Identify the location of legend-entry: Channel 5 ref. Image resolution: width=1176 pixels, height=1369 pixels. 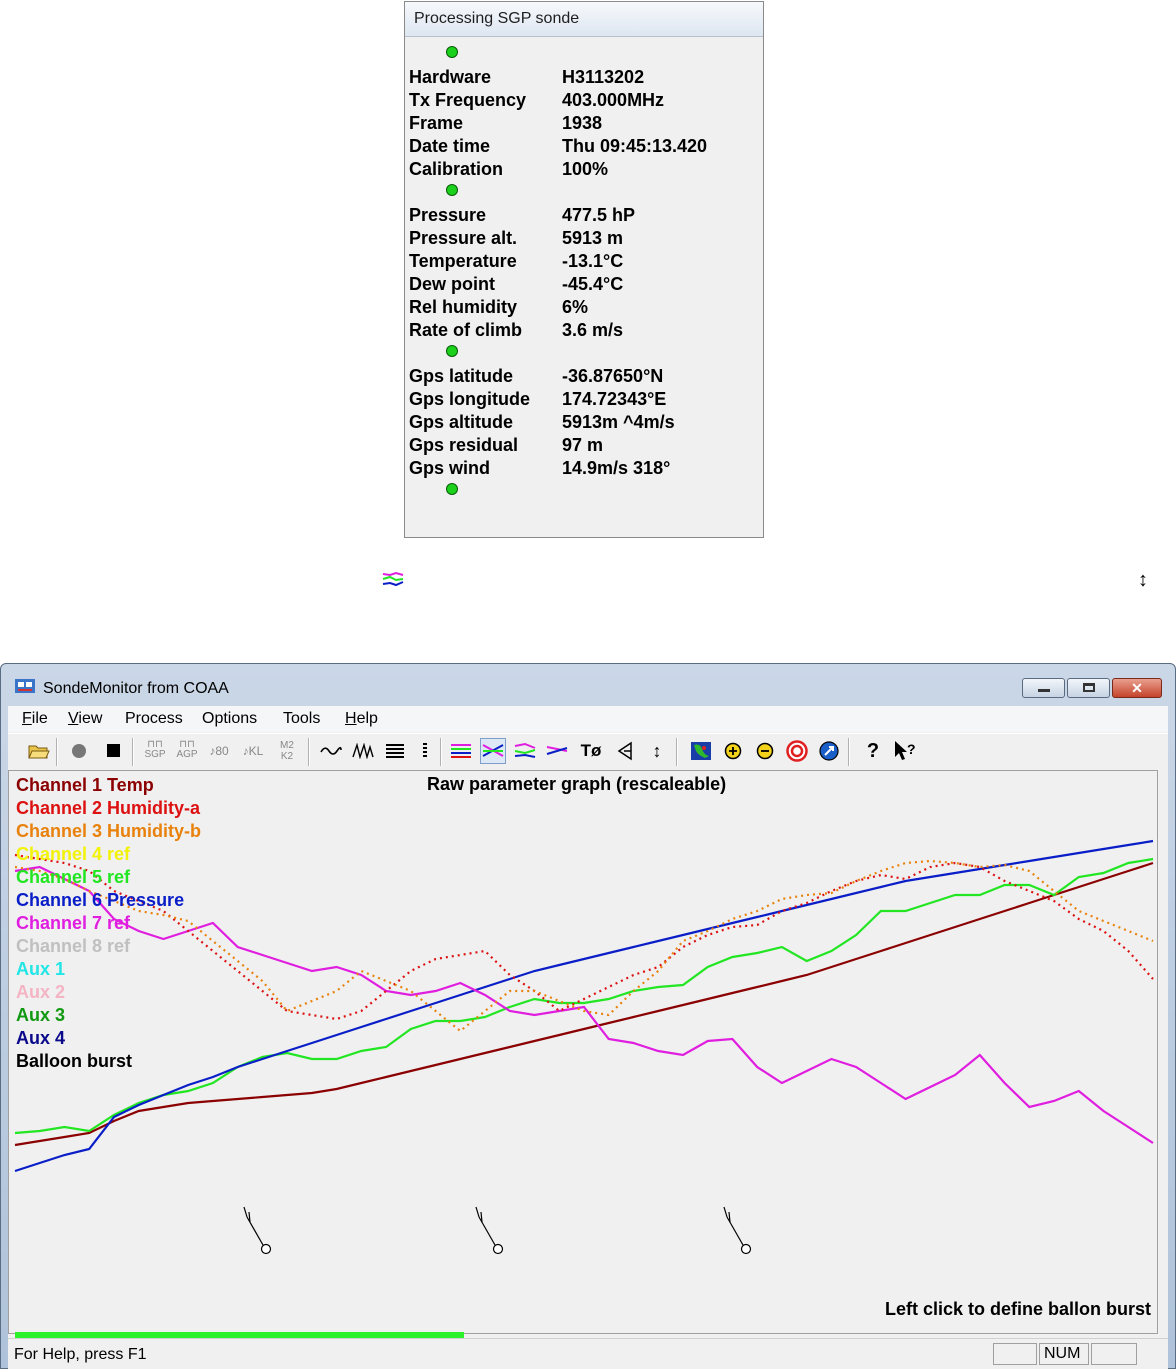
(73, 877).